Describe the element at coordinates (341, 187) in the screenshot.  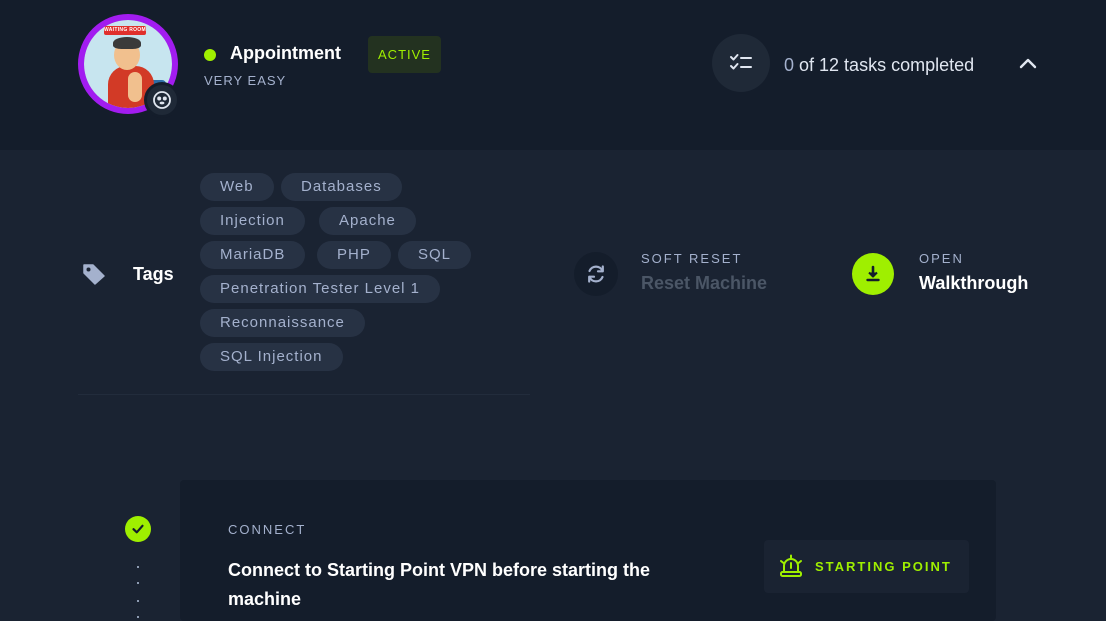
I see `tag-chip-databases: Databases` at that location.